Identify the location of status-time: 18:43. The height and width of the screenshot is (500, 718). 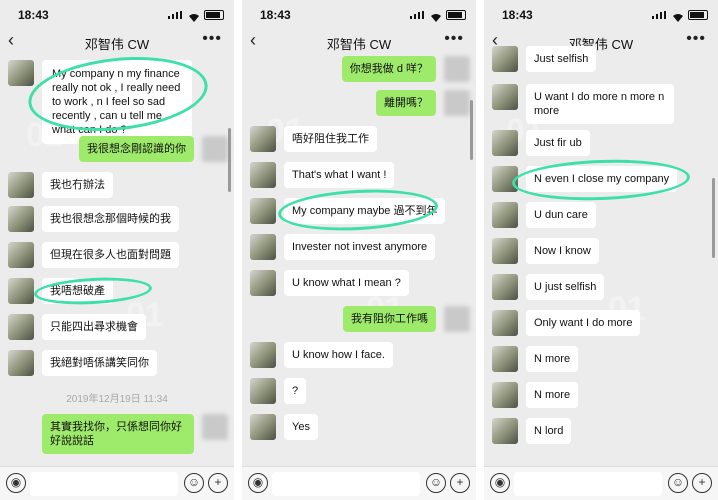
(33, 15).